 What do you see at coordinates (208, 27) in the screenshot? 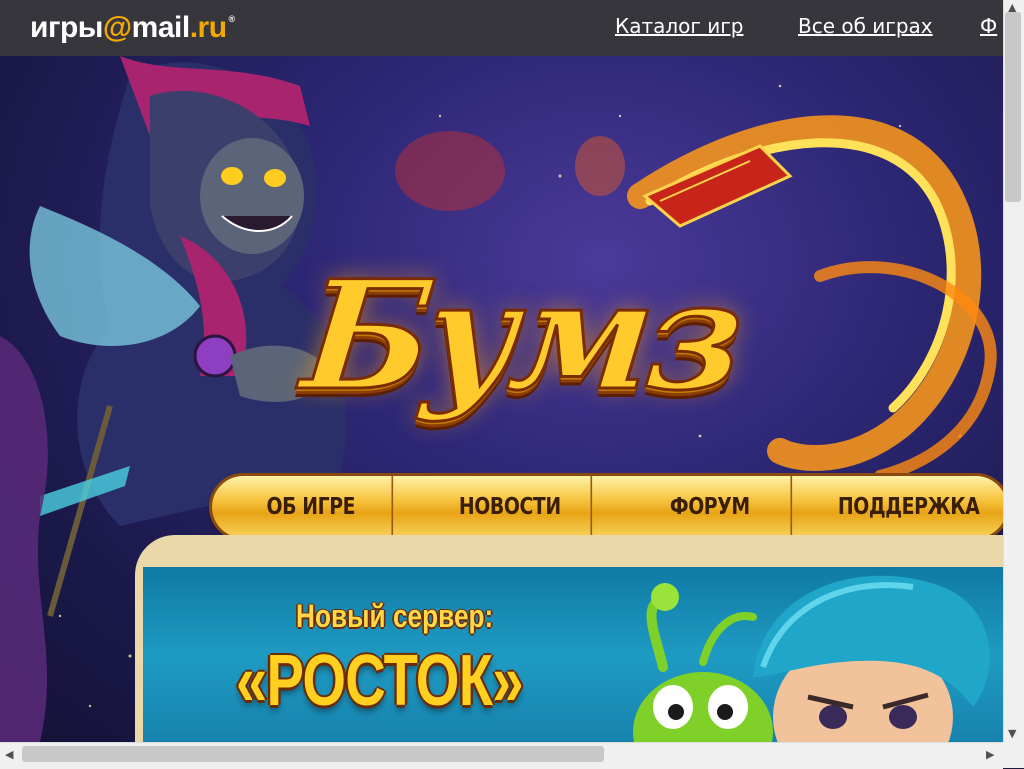
I see `logo-ru: .ru` at bounding box center [208, 27].